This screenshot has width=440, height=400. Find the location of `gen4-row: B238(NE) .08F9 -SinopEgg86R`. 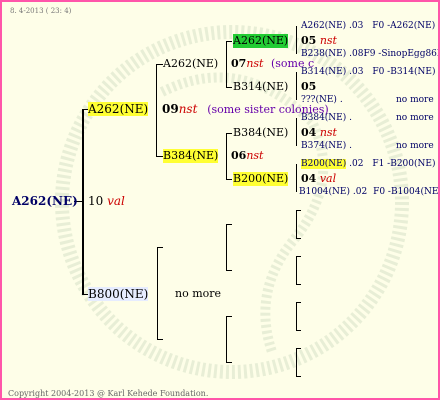

gen4-row: B238(NE) .08F9 -SinopEgg86R is located at coordinates (369, 54).